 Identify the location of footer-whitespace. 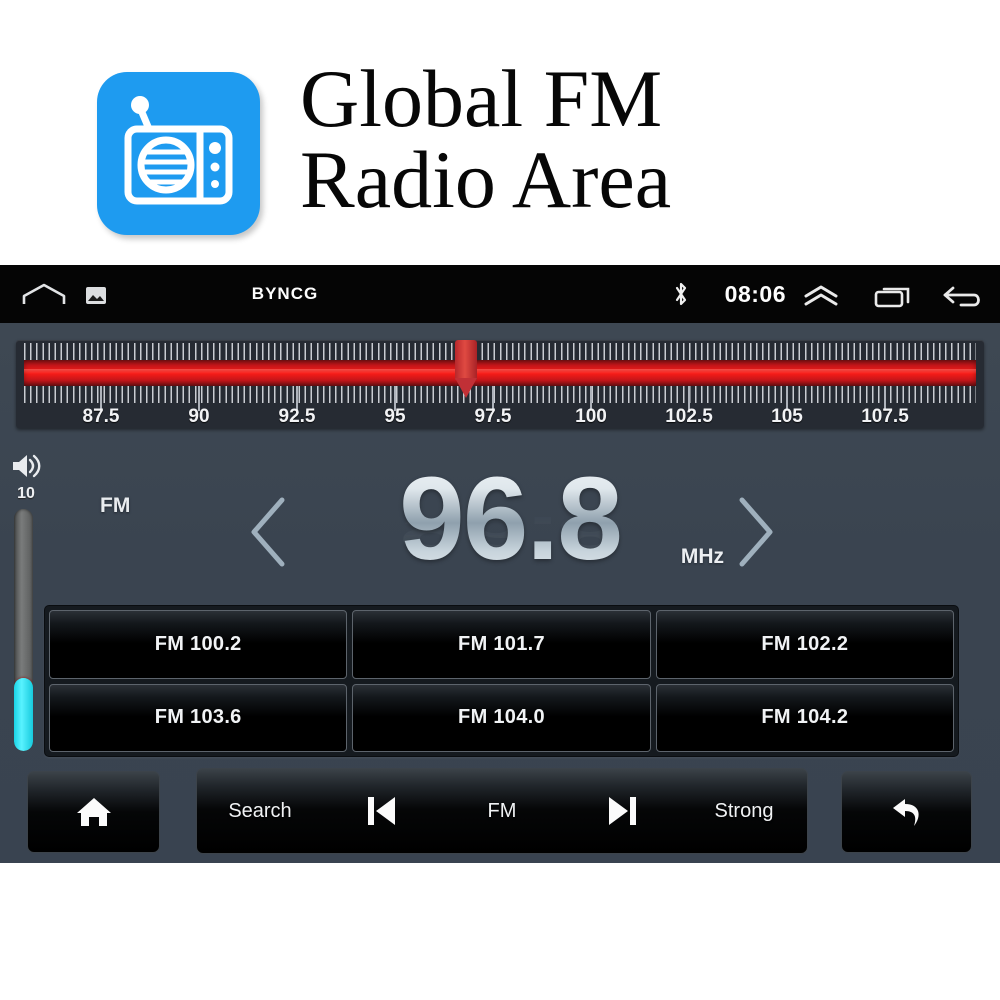
(500, 931).